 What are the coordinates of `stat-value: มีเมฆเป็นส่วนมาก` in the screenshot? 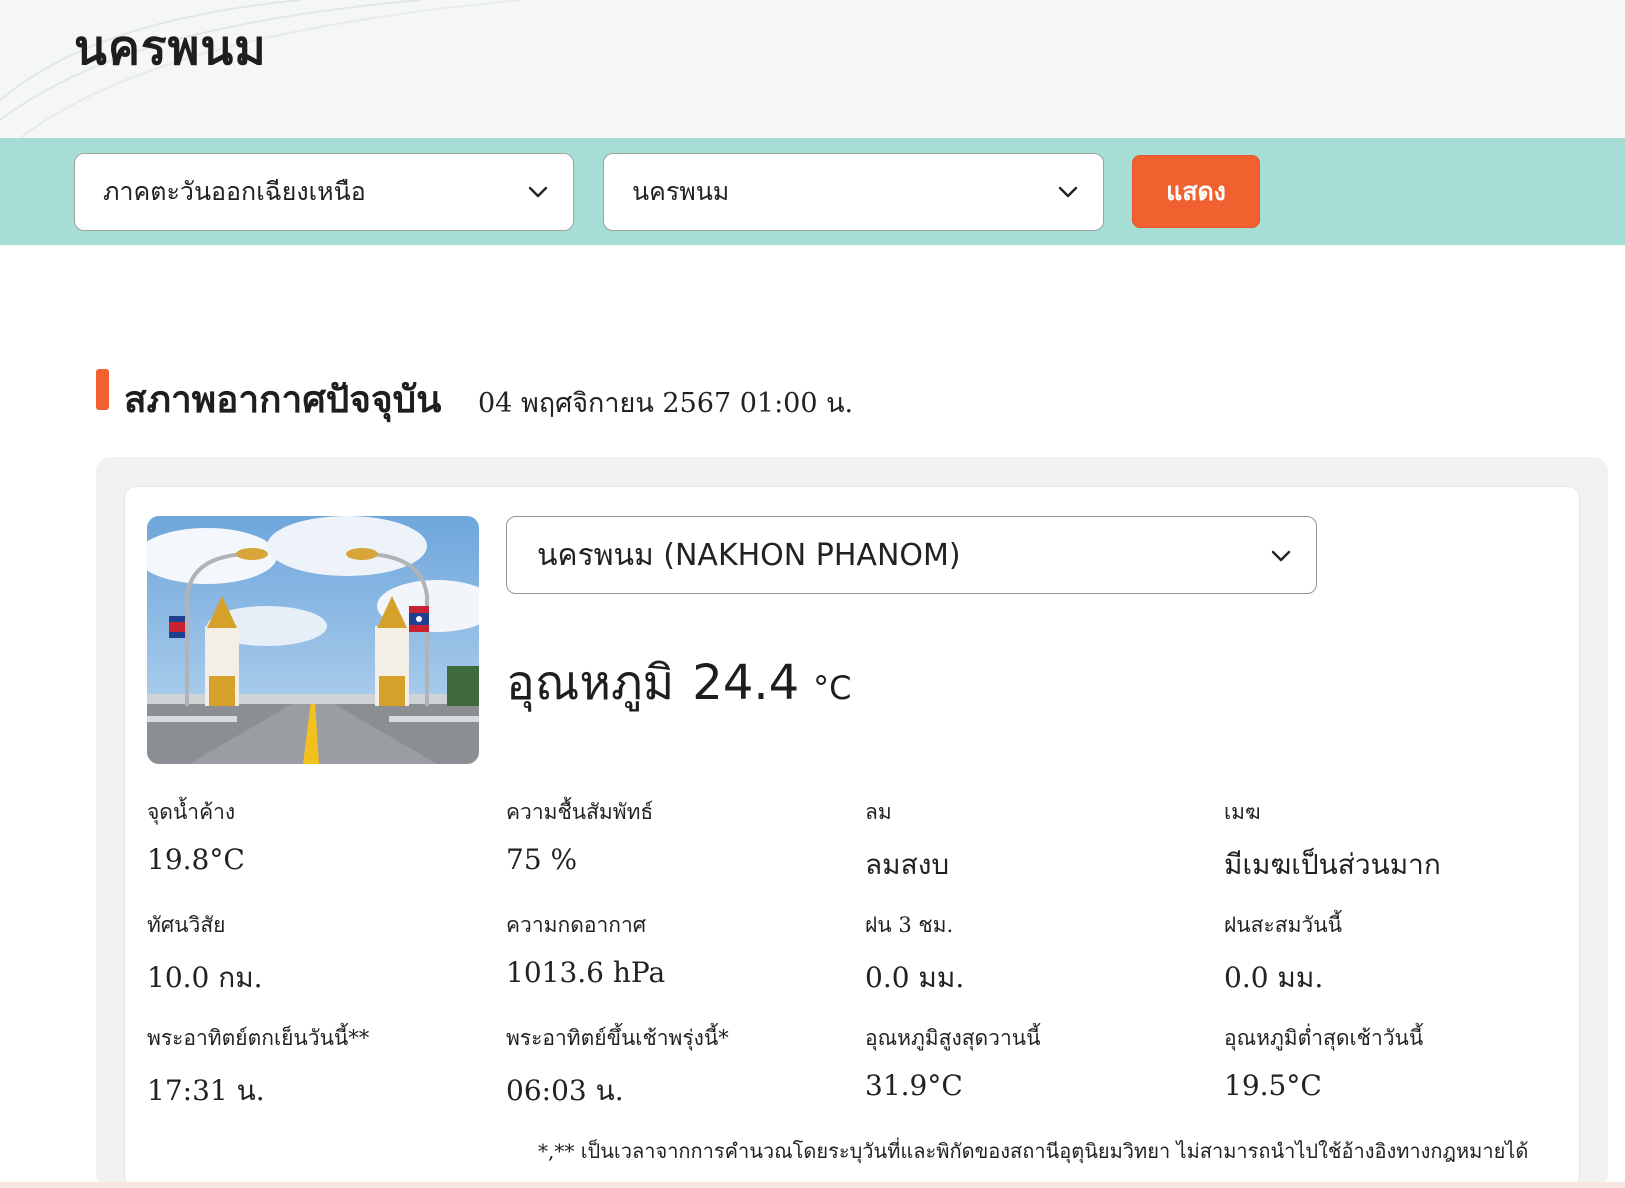 It's located at (1332, 864).